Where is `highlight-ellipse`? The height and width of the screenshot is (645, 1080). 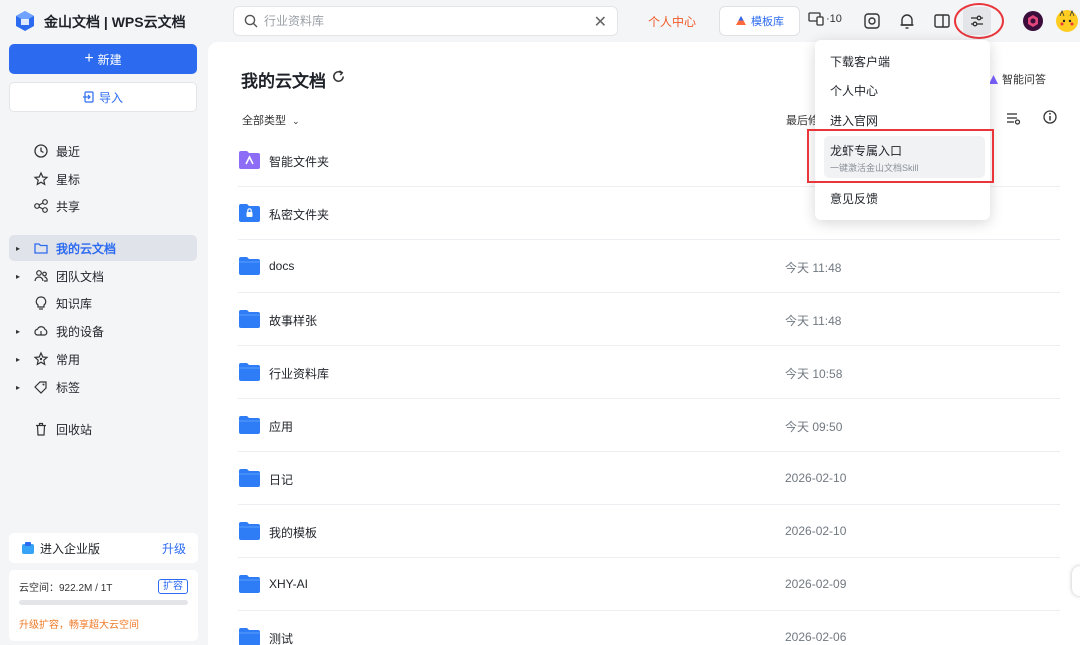
highlight-ellipse is located at coordinates (979, 21).